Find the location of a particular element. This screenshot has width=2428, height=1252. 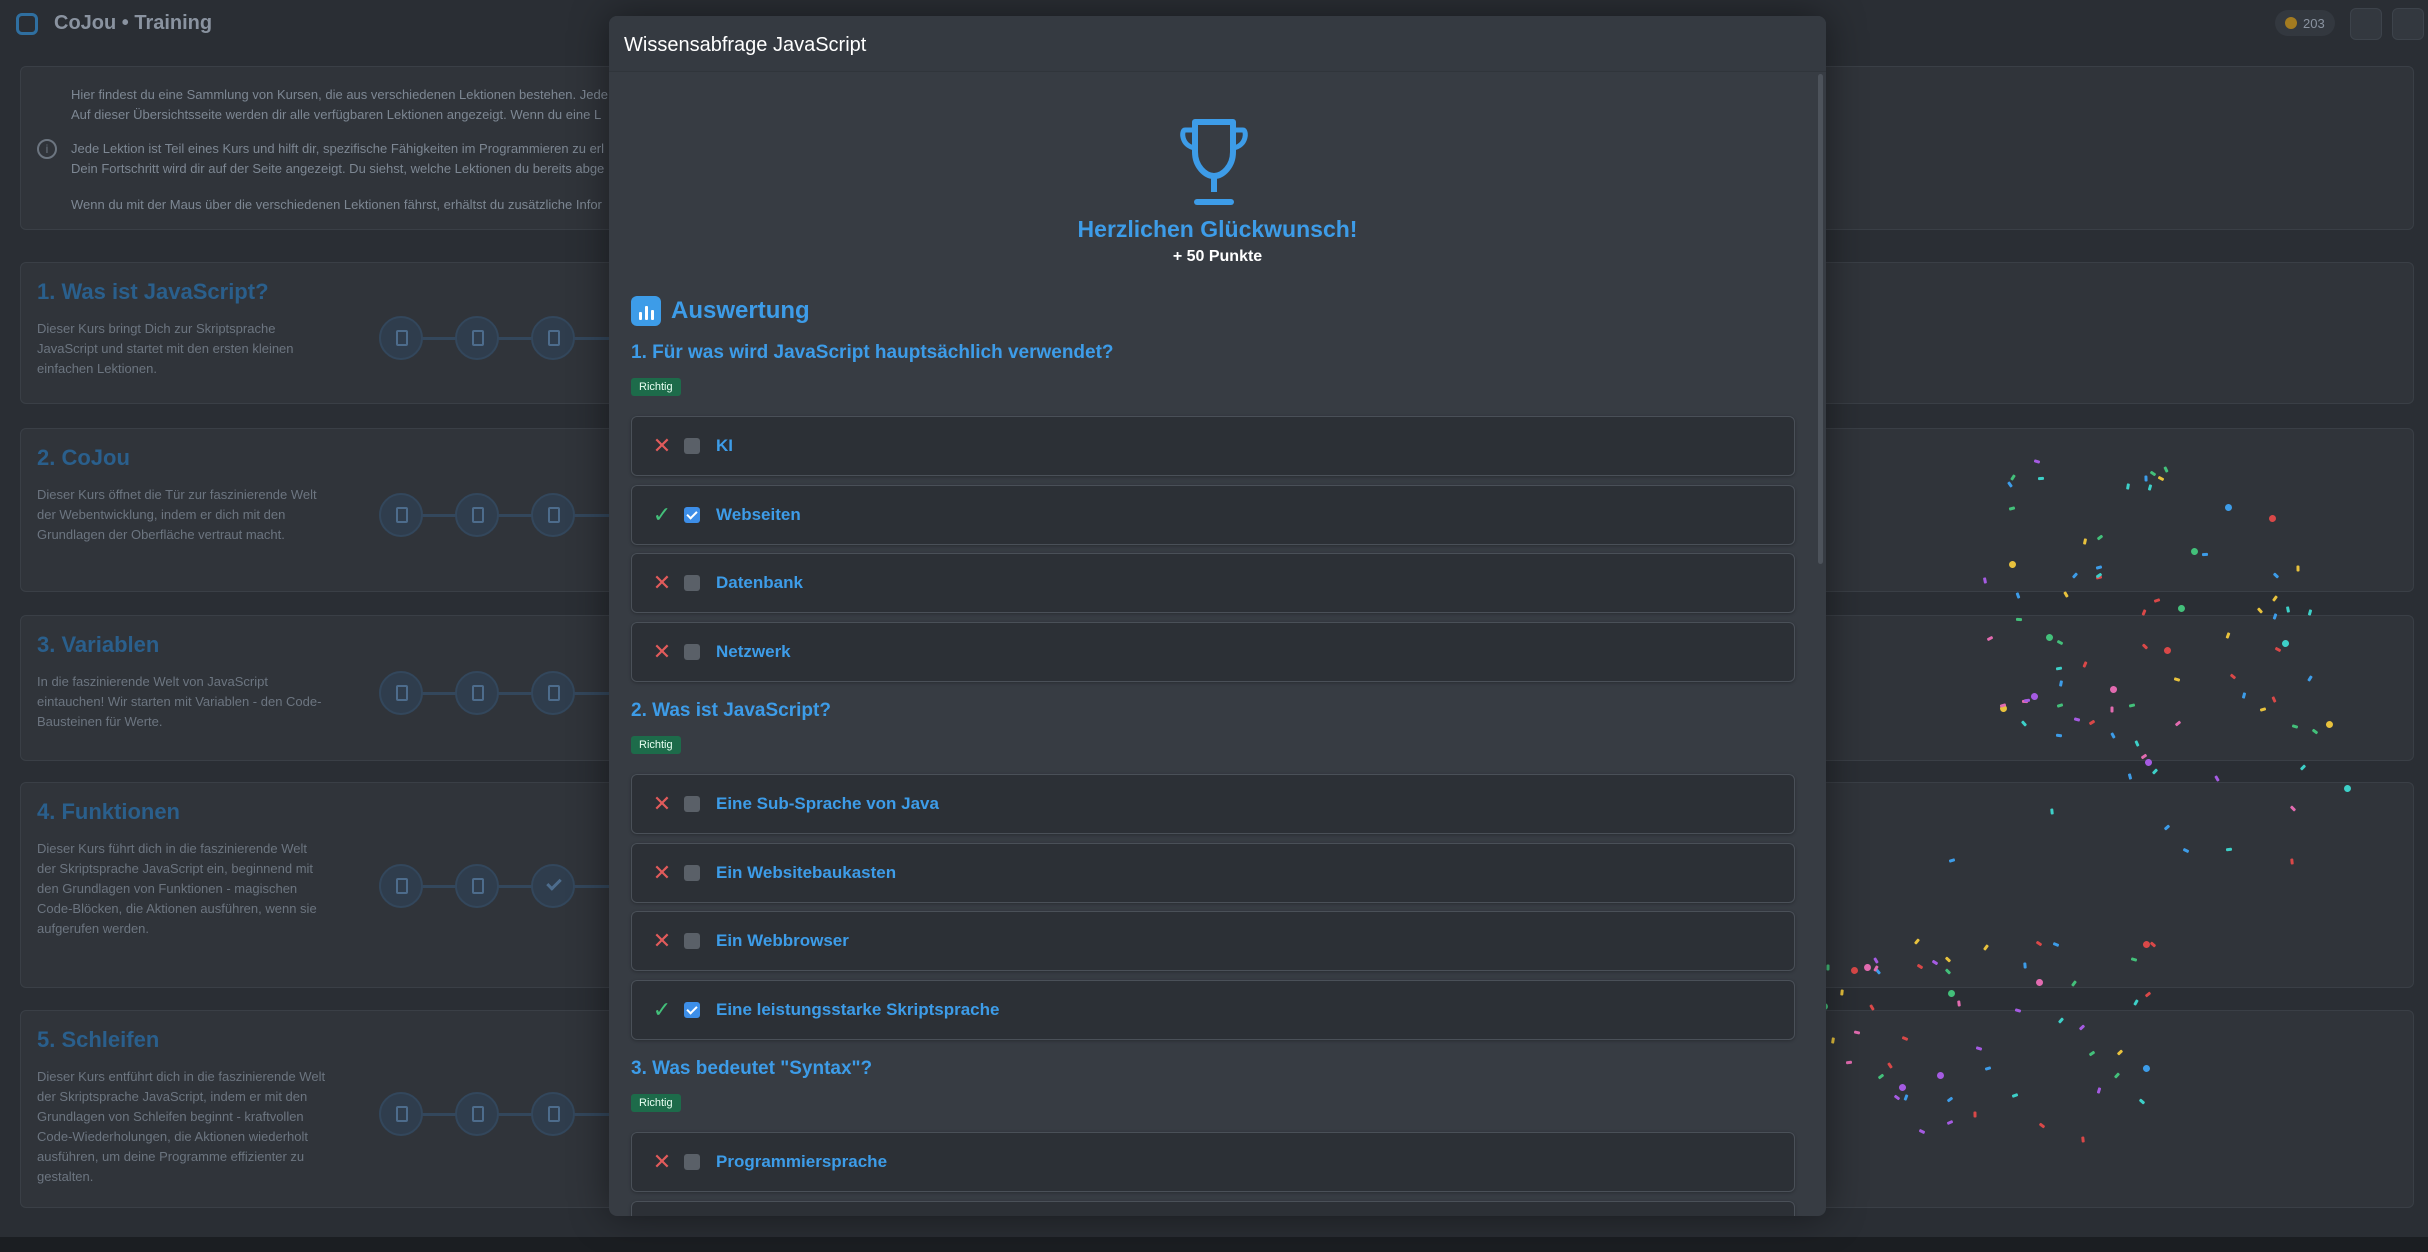

answer-label: Eine Sub-Sprache von Java is located at coordinates (827, 803).